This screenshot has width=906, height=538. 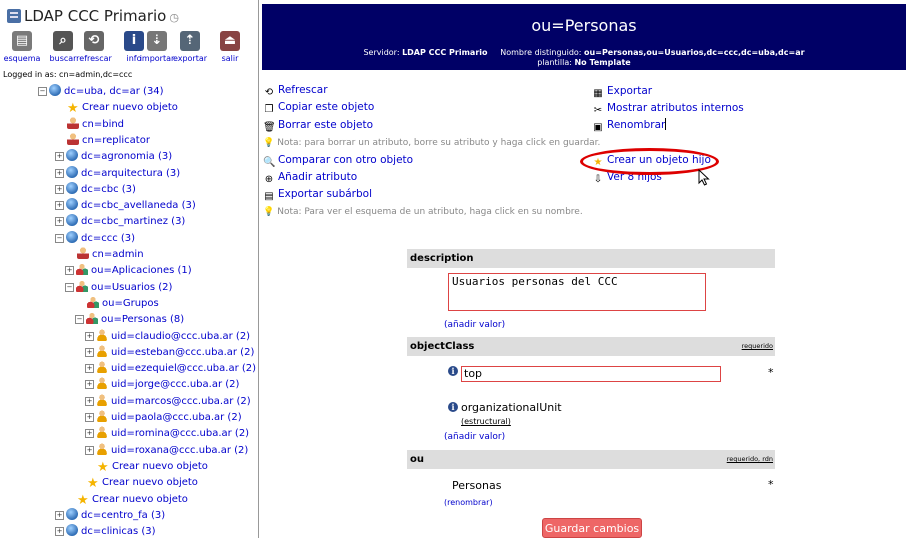 I want to click on toolbar-esquema-button: ▤ esquema, so click(x=22, y=47).